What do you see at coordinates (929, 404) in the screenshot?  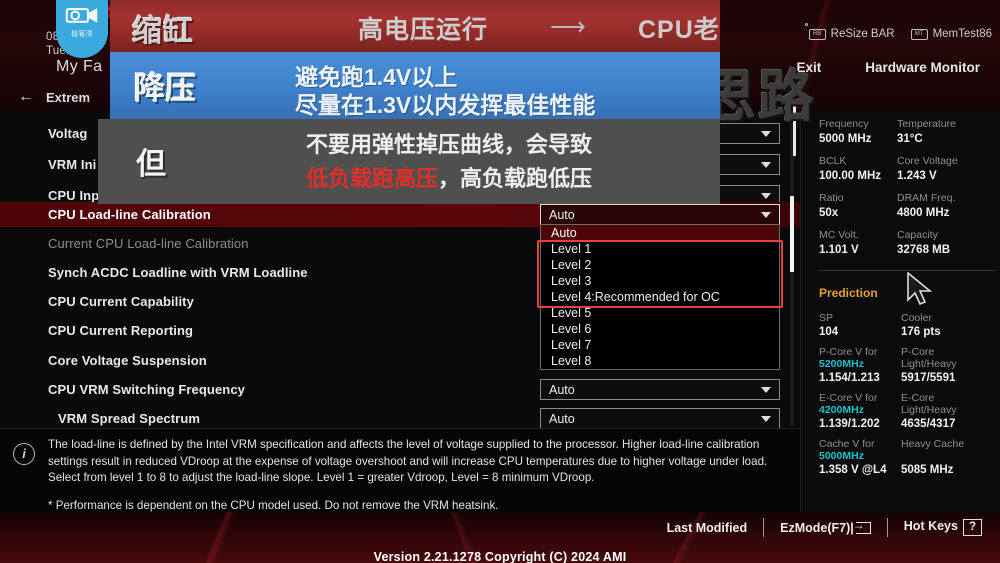 I see `prediction-key: E-Core Light/Heavy` at bounding box center [929, 404].